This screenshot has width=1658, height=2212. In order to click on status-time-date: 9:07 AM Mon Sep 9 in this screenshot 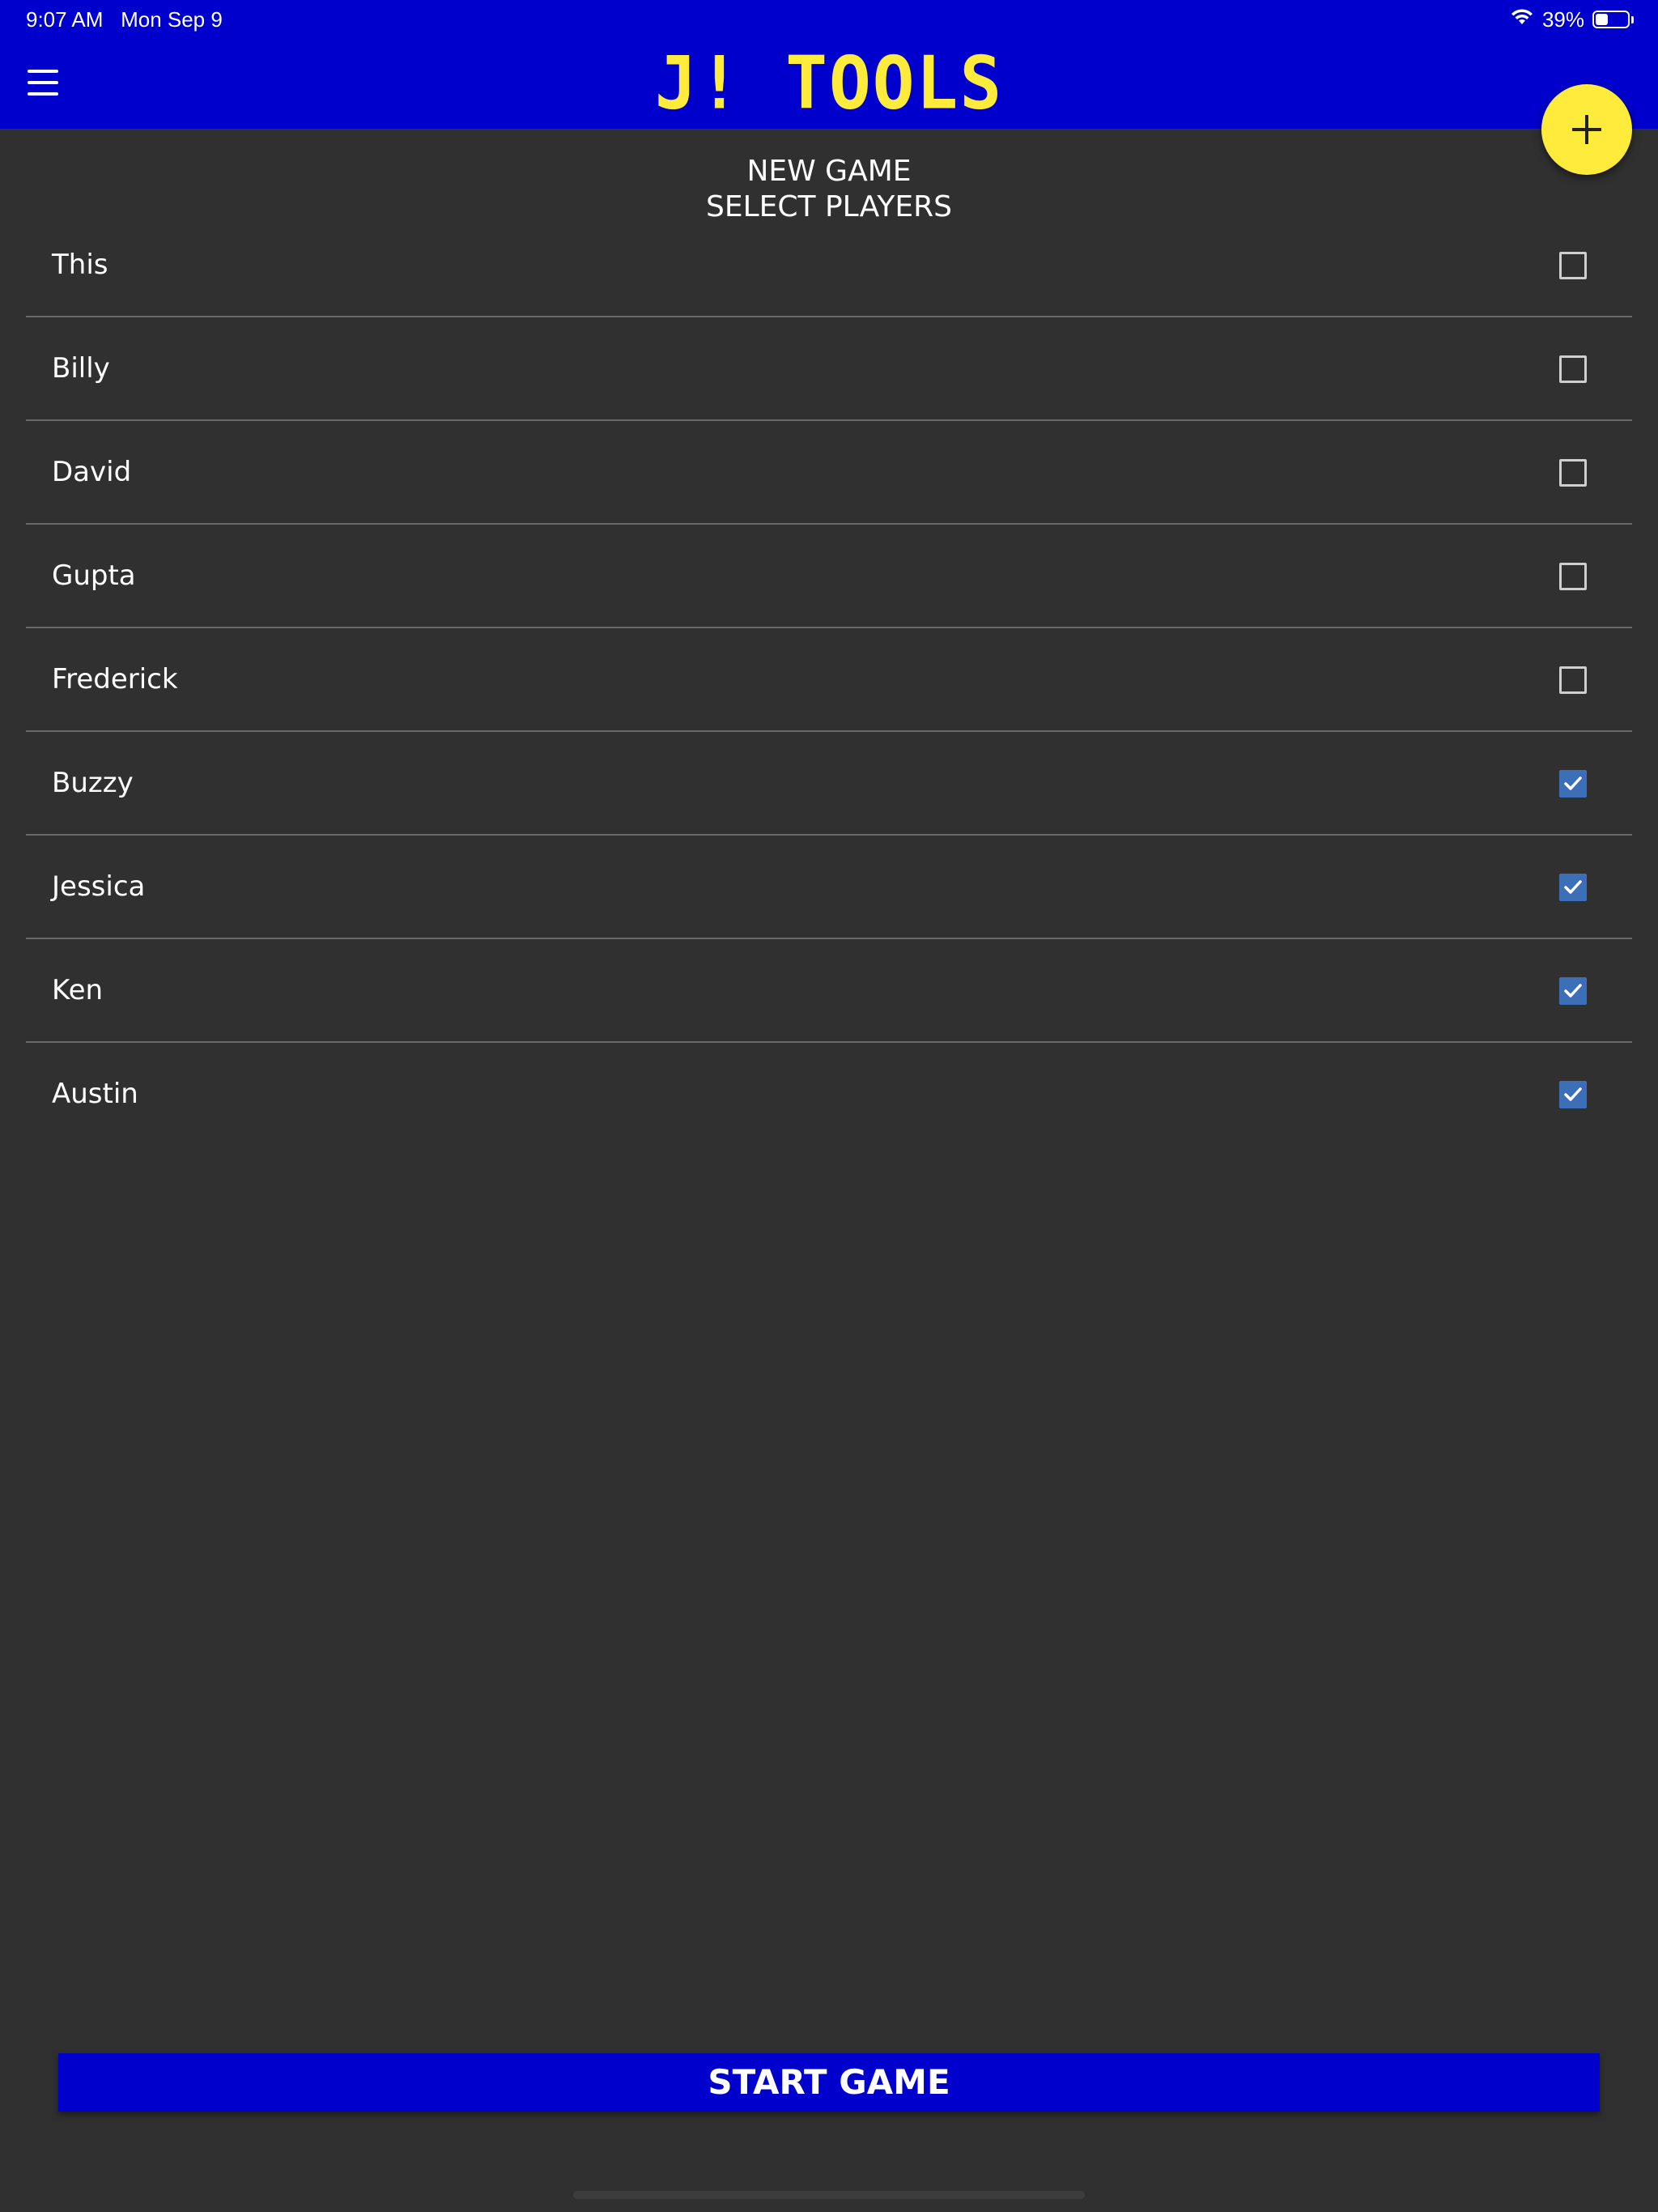, I will do `click(124, 19)`.